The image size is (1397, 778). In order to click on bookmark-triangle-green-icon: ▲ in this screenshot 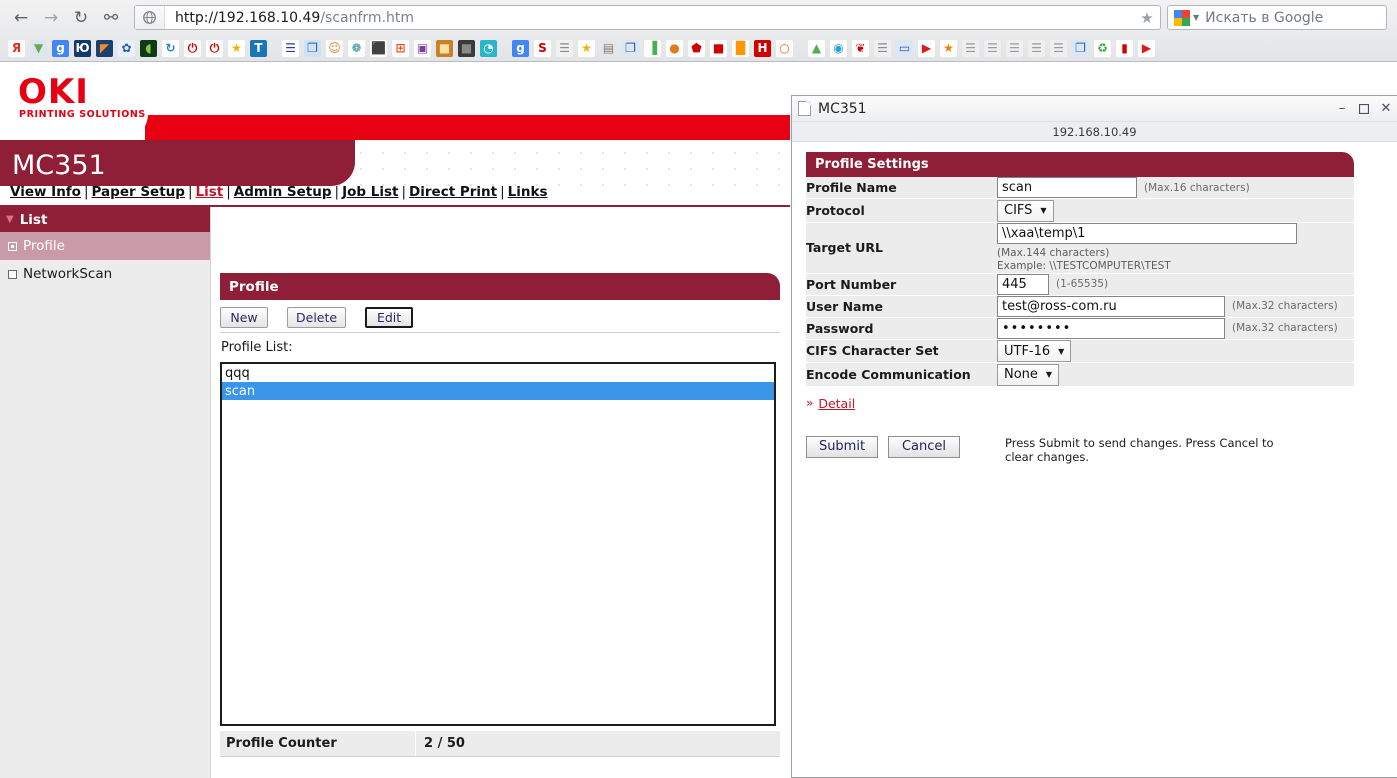, I will do `click(816, 48)`.